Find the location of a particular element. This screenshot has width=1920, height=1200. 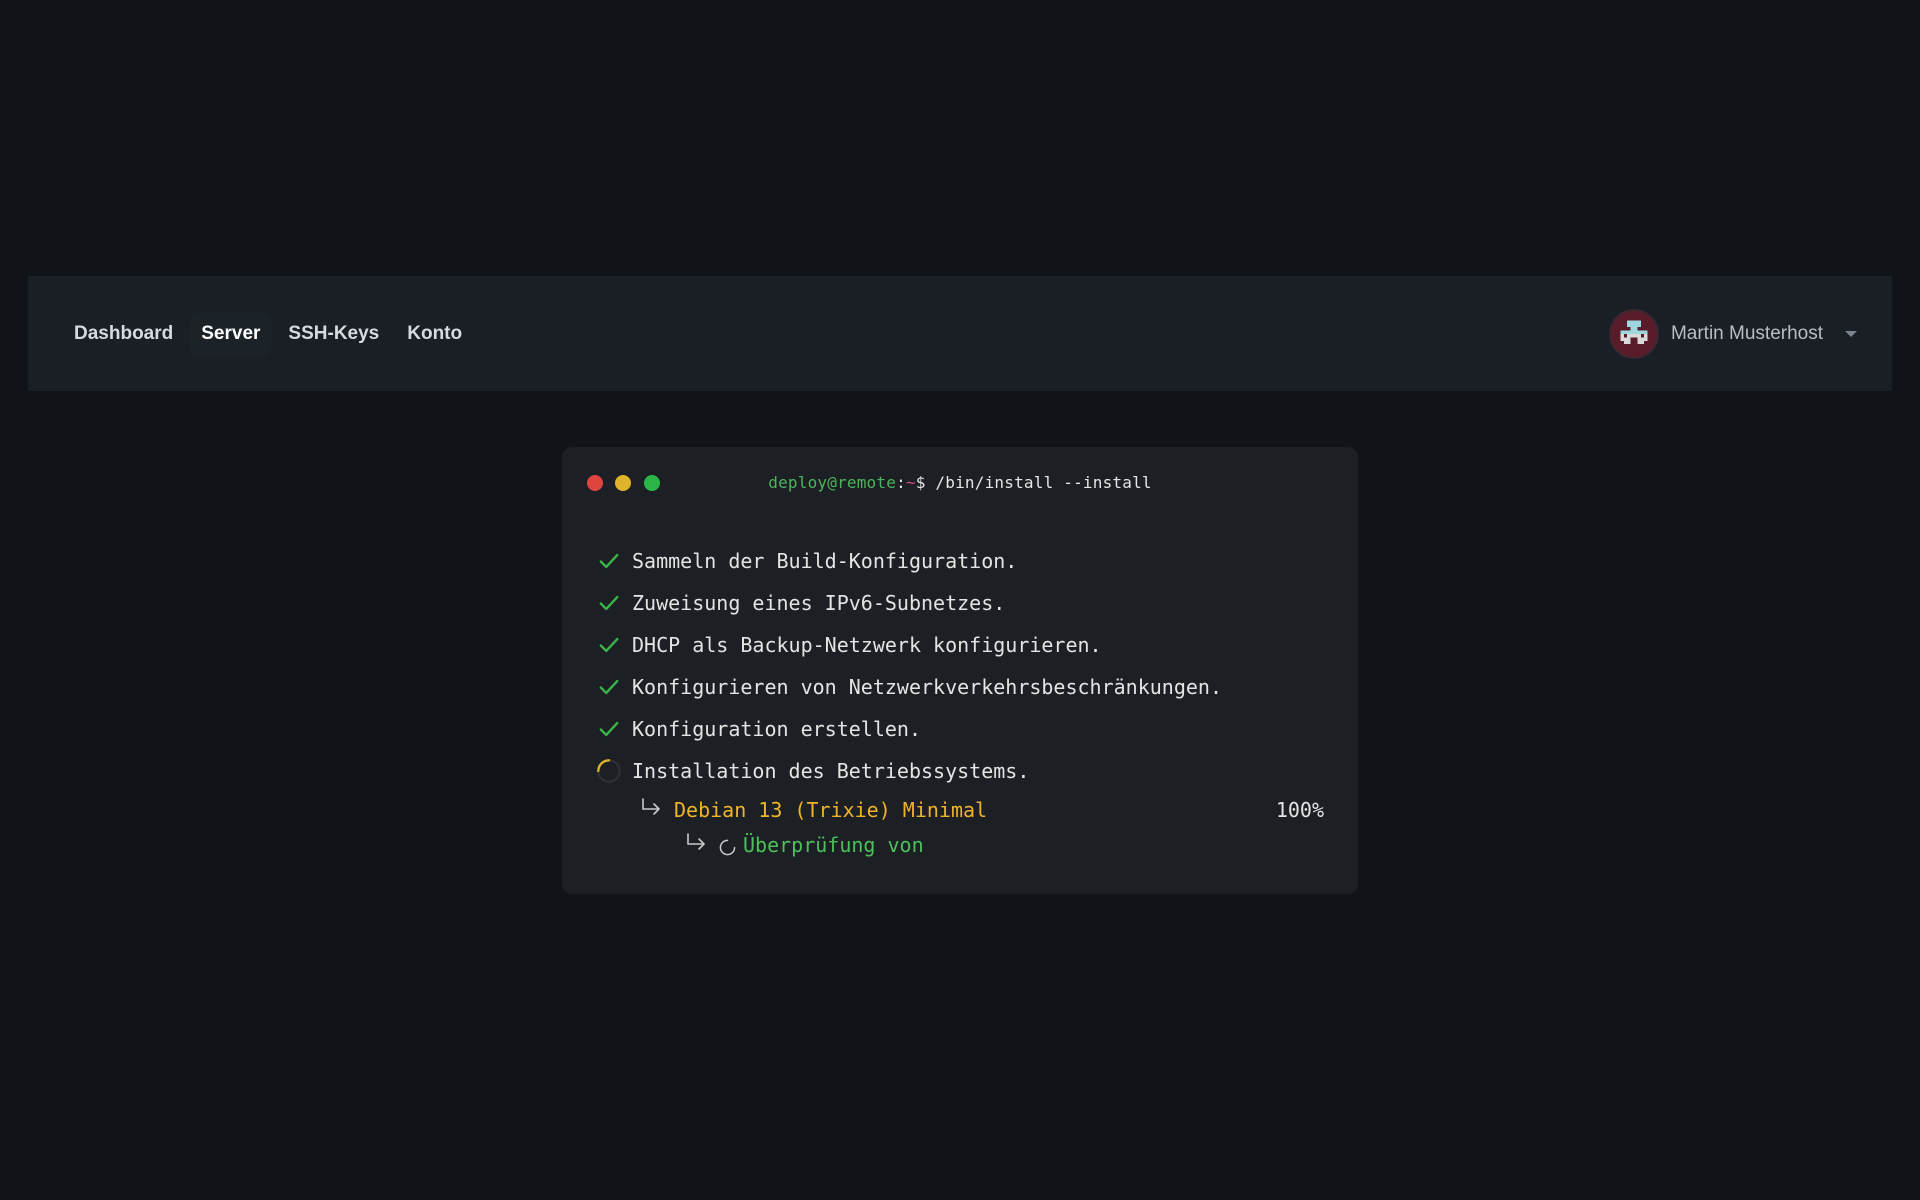

avatar is located at coordinates (1633, 333).